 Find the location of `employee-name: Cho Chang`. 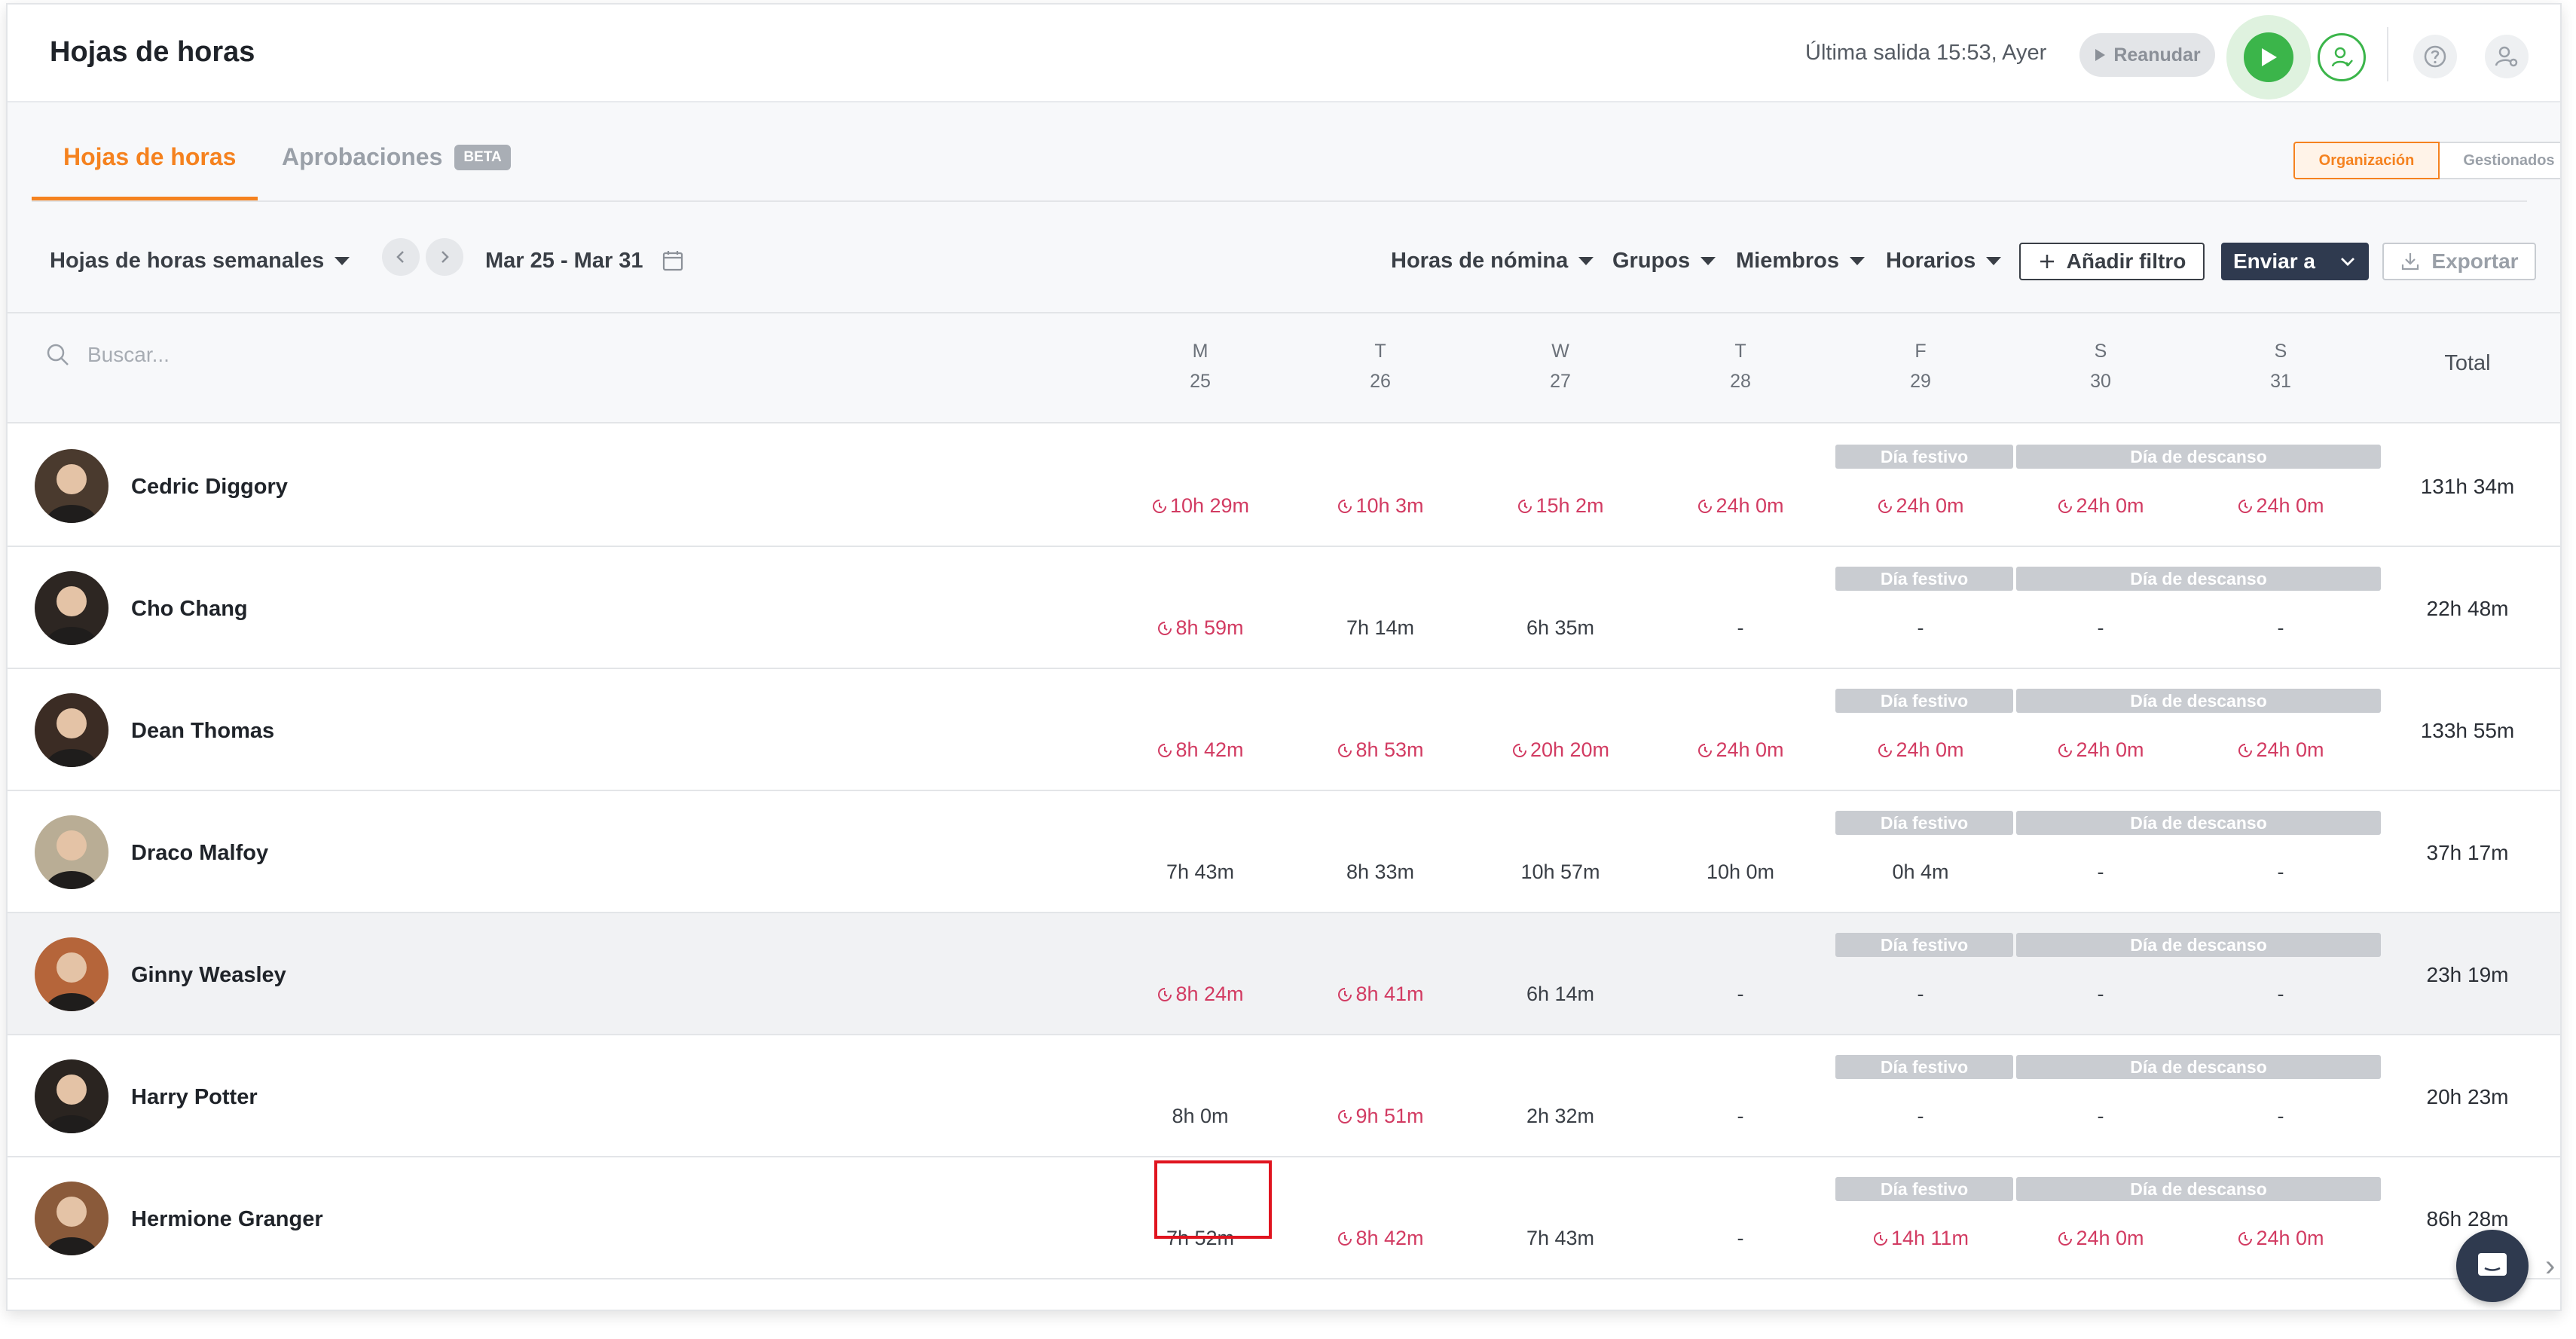

employee-name: Cho Chang is located at coordinates (189, 609).